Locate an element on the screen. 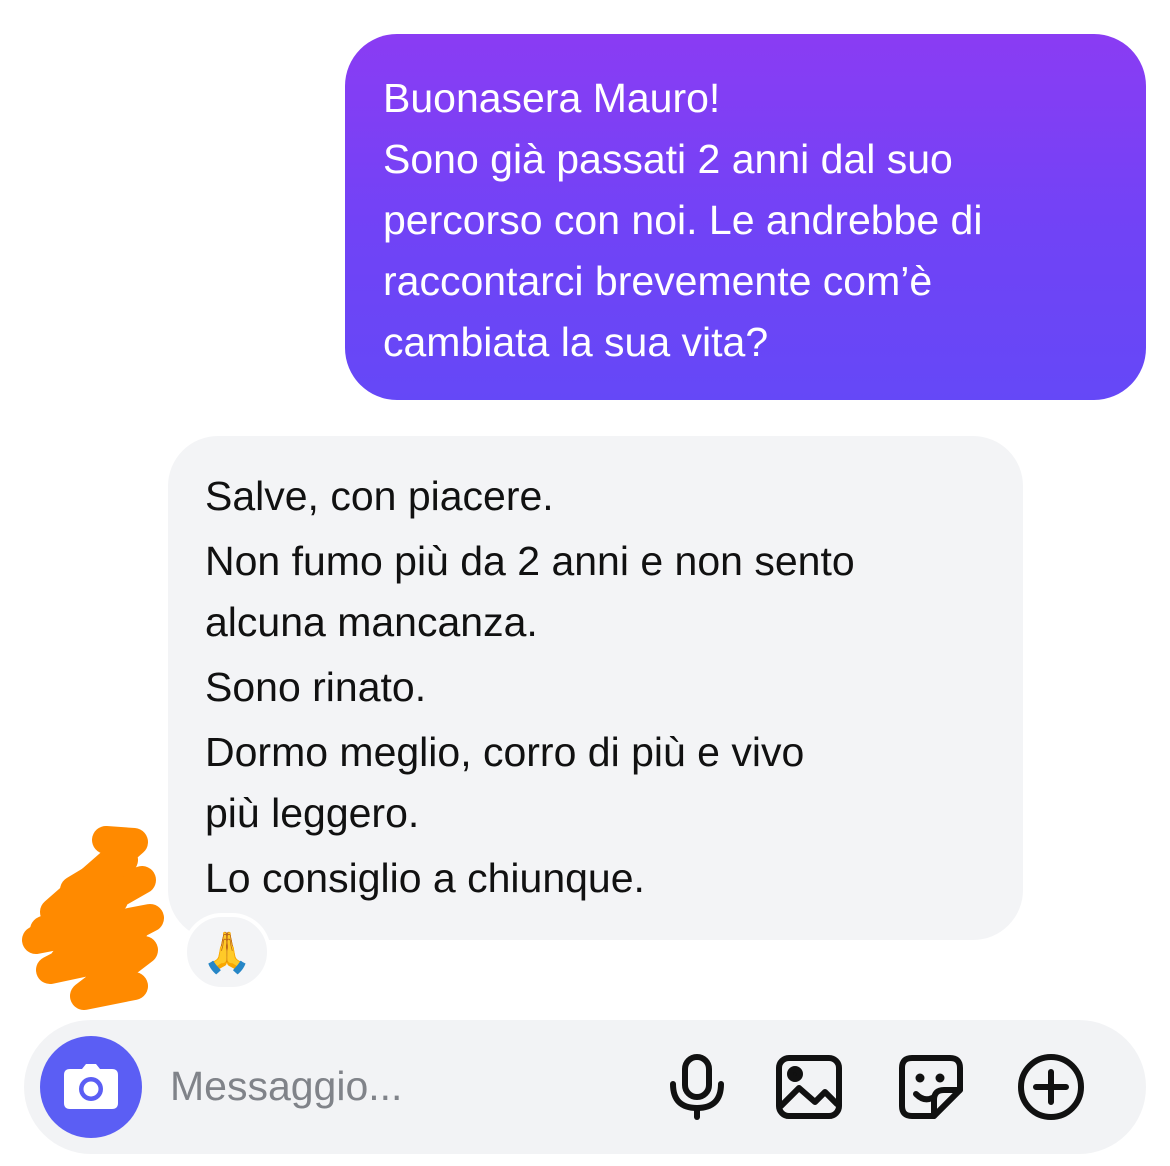 The height and width of the screenshot is (1166, 1170). camera-button is located at coordinates (91, 1087).